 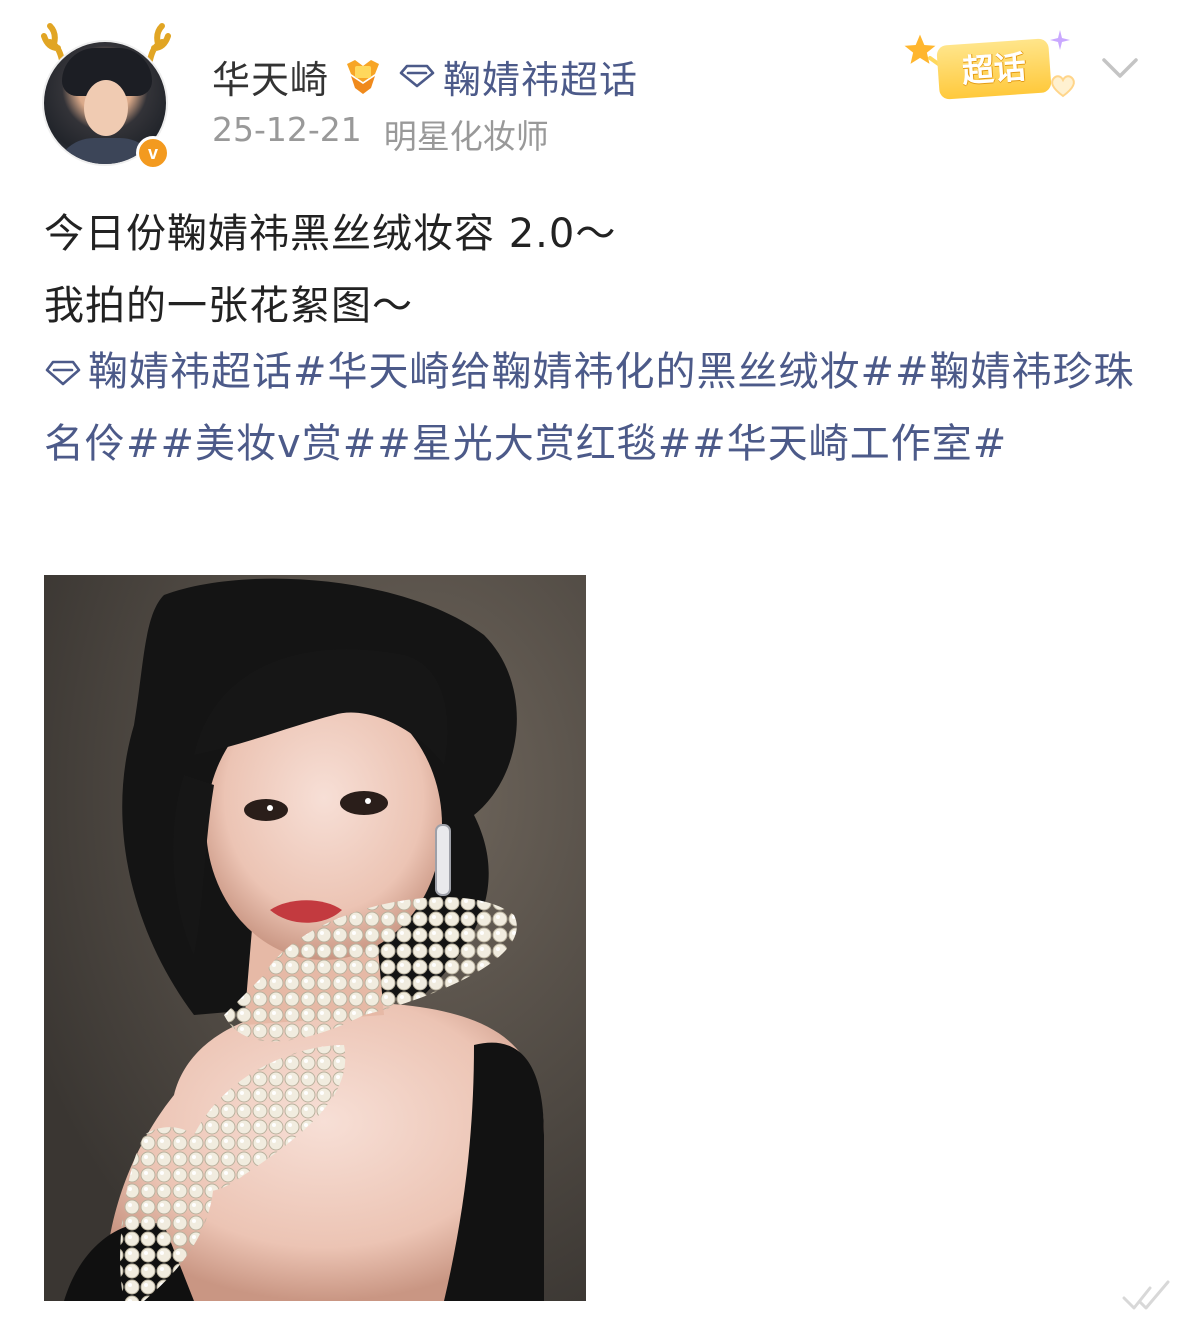 I want to click on post-text-line: 今日份鞠婧祎黑丝绒妆容 2.0～, so click(x=330, y=234).